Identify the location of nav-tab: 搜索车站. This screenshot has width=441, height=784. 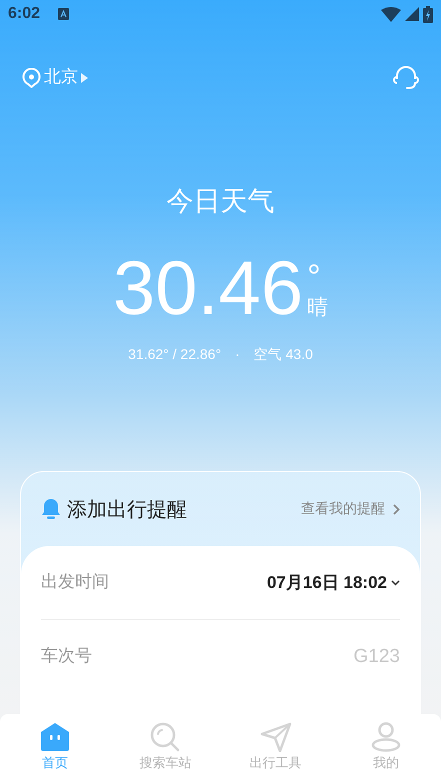
(165, 749).